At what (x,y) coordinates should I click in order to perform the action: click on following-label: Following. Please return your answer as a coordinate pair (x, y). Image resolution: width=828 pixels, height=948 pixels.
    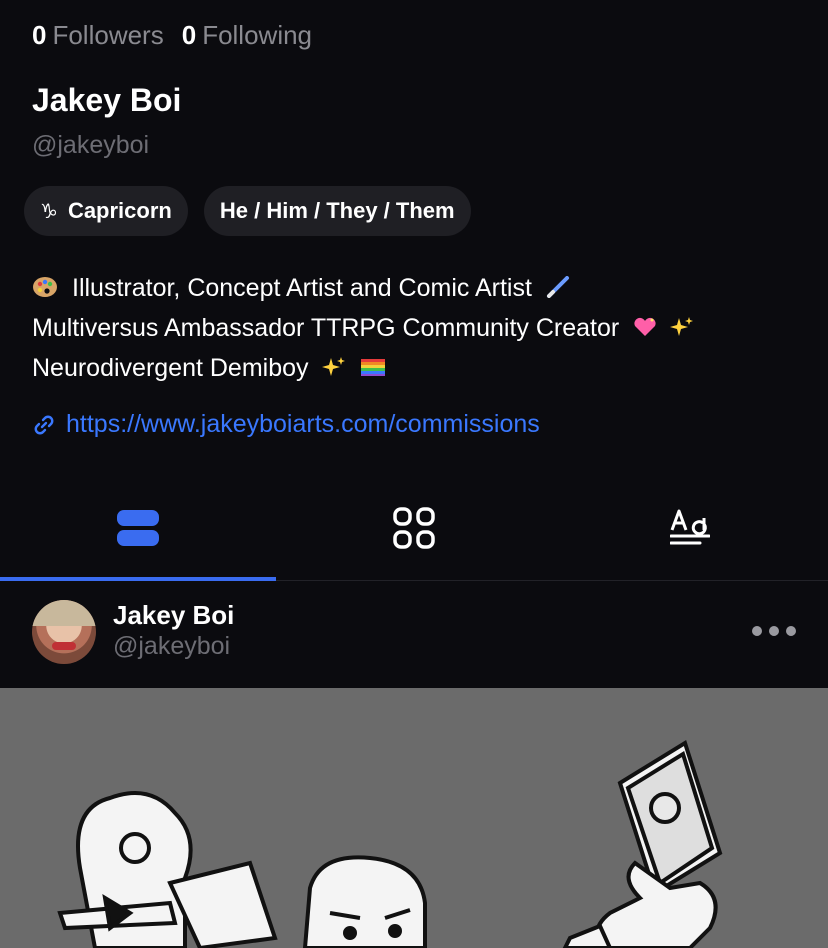
    Looking at the image, I should click on (257, 35).